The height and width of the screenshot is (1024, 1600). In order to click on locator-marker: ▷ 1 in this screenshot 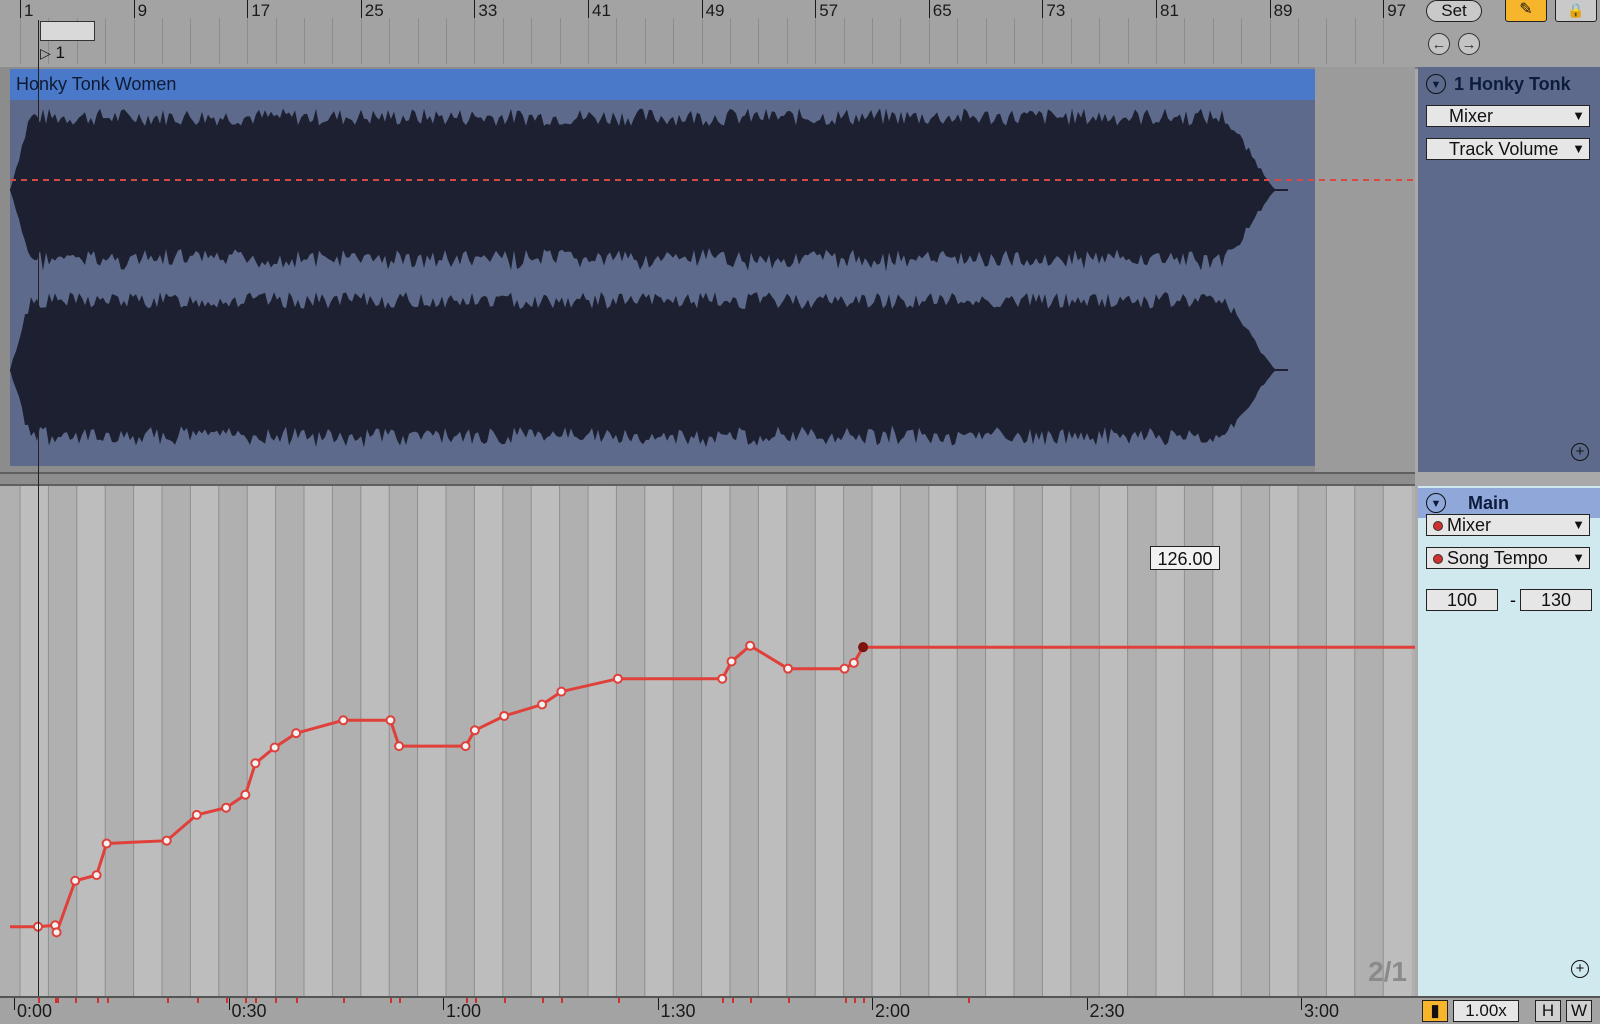, I will do `click(70, 54)`.